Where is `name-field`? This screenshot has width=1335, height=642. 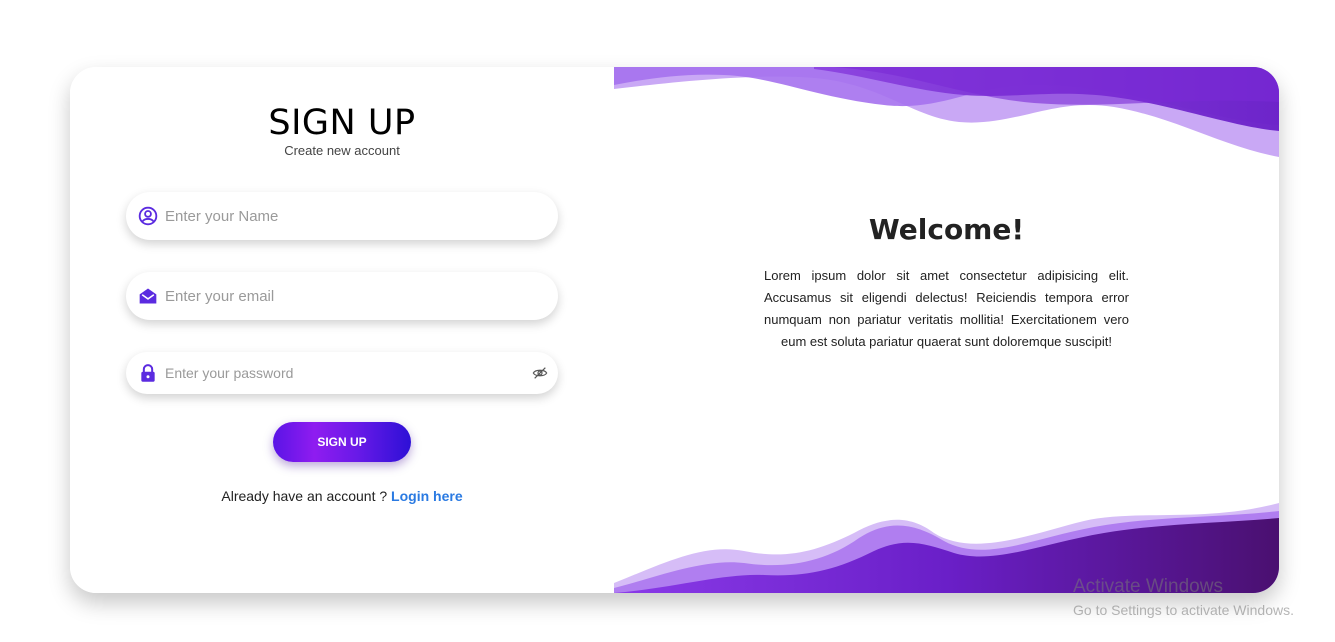 name-field is located at coordinates (342, 216).